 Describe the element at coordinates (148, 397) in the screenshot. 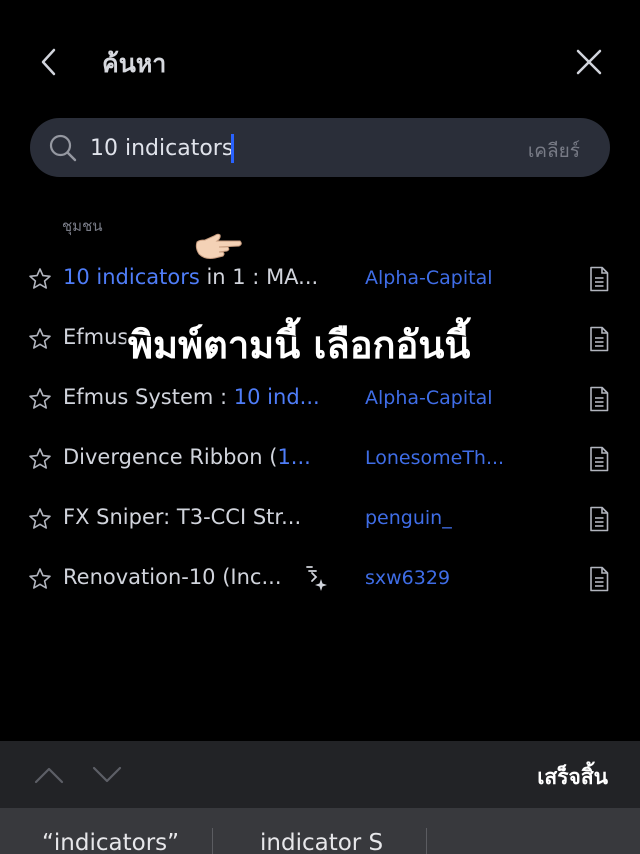

I see `result-name-pre: Efmus System :` at that location.